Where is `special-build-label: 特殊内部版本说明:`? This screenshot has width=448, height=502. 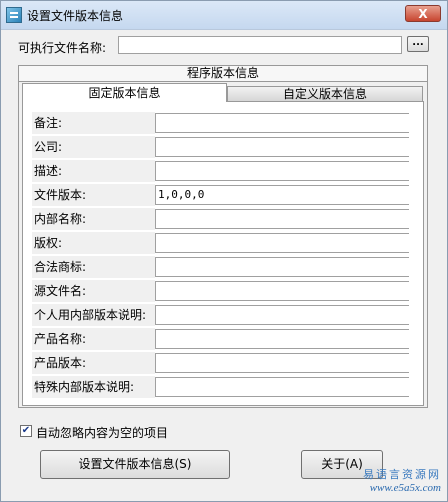 special-build-label: 特殊内部版本说明: is located at coordinates (93, 387).